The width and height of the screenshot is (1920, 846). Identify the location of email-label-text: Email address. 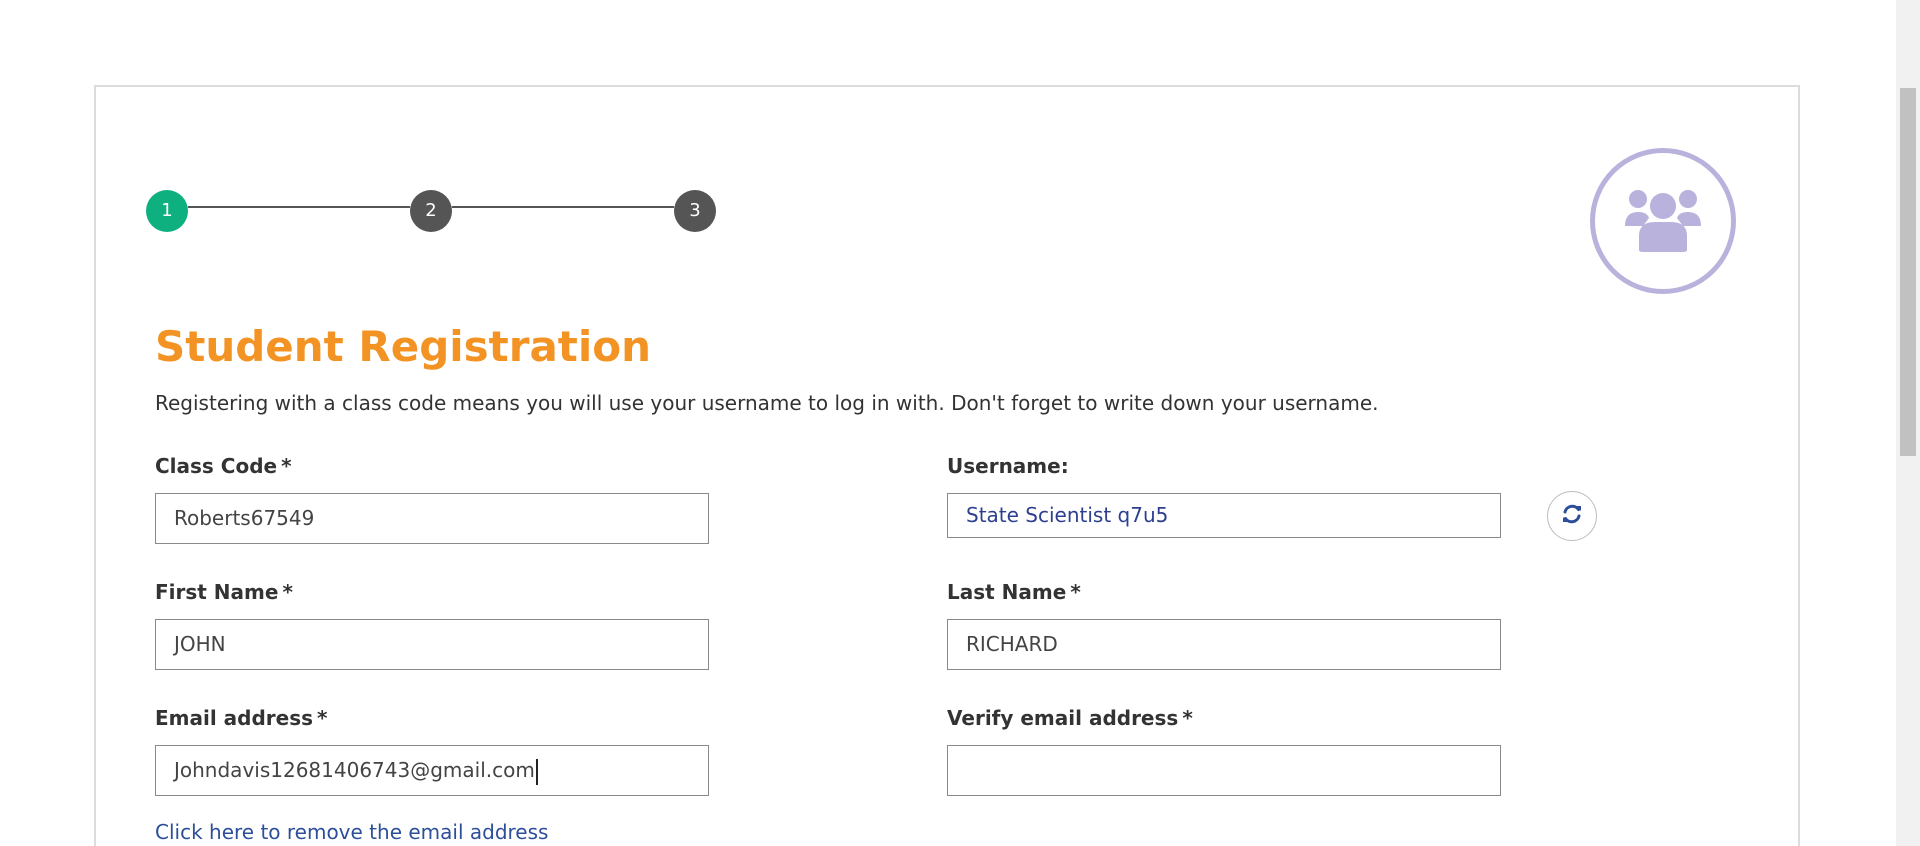
(234, 718).